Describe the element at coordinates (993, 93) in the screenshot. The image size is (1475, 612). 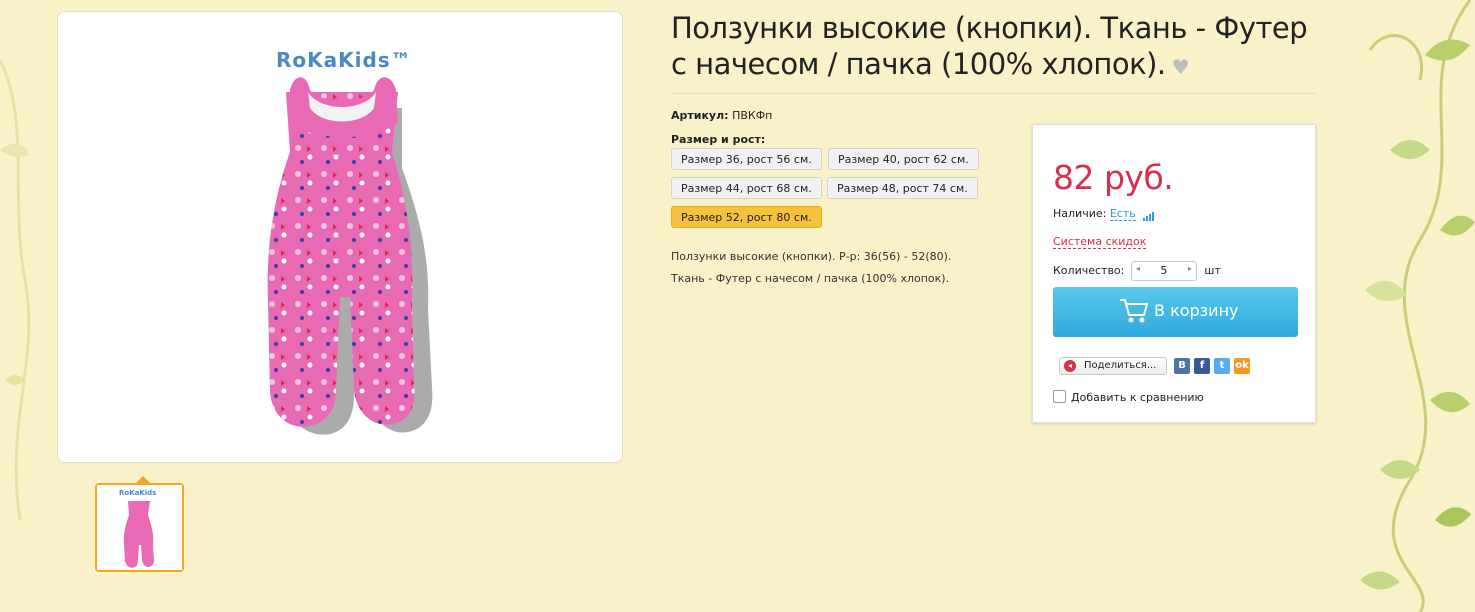
I see `title-divider` at that location.